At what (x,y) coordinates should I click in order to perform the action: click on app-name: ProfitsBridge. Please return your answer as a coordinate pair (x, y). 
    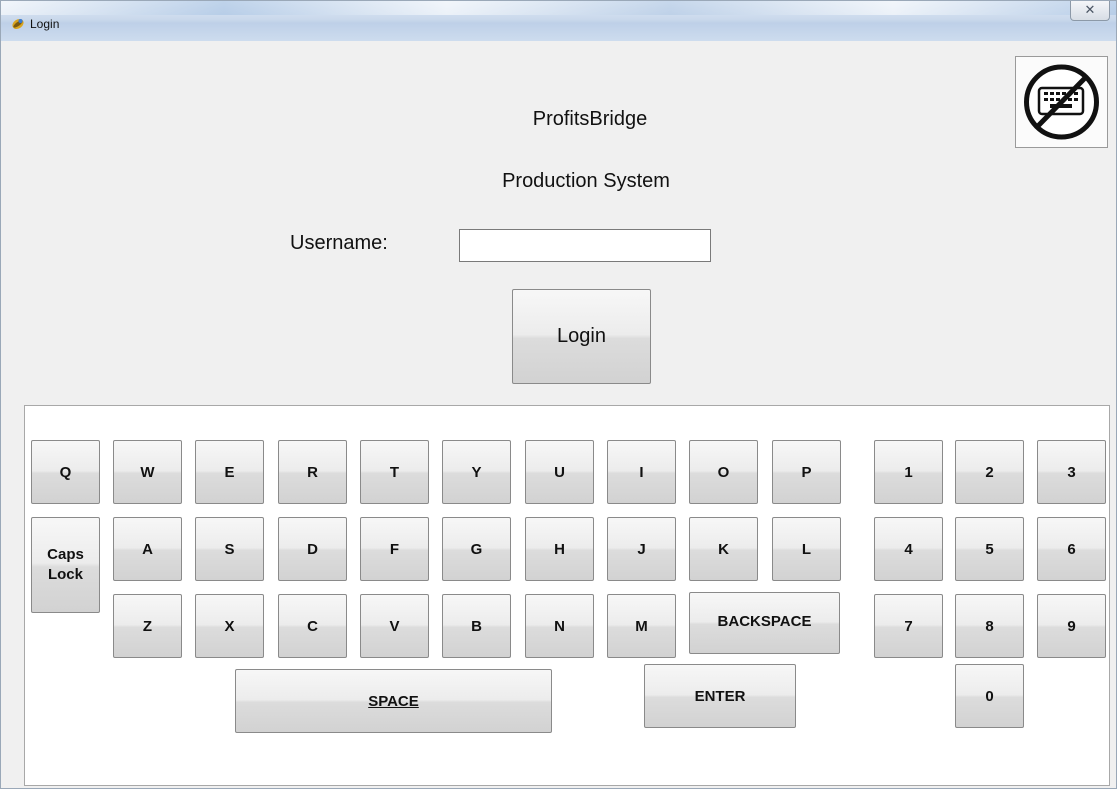
    Looking at the image, I should click on (590, 119).